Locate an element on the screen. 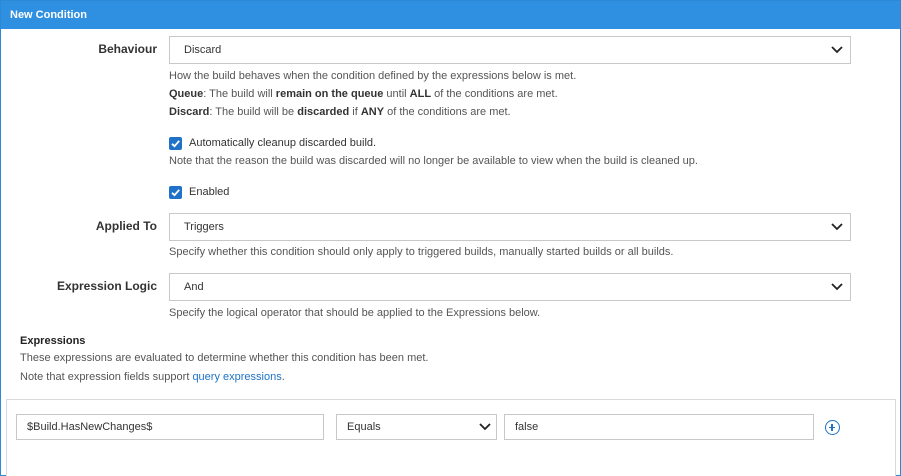  plus-circle-icon is located at coordinates (832, 427).